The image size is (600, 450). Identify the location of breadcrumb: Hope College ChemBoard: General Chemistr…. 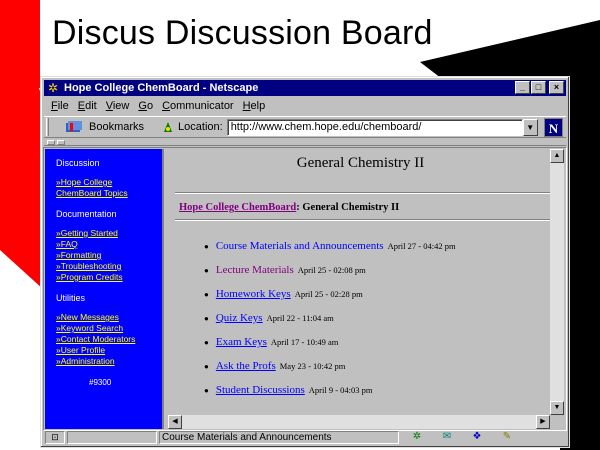
(289, 207).